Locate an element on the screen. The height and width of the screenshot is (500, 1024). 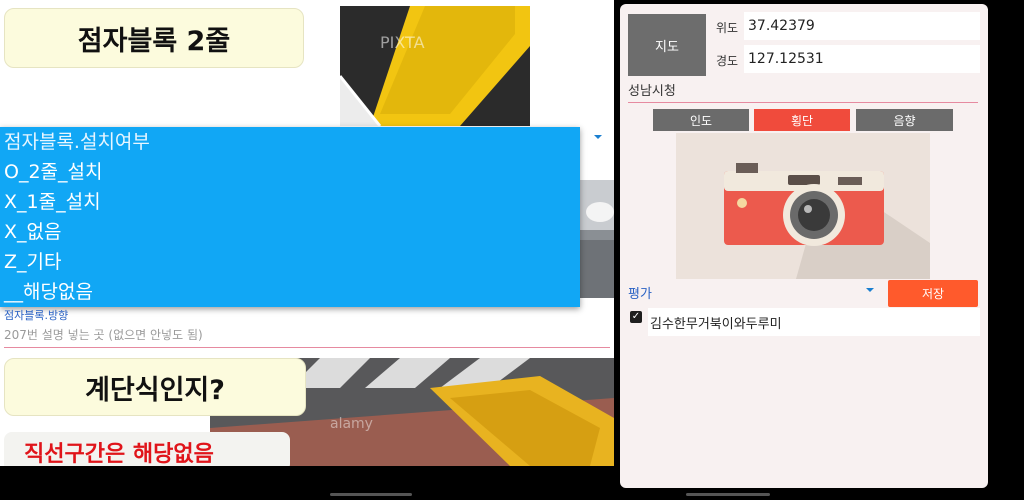
dropdown-option: X_1줄_설치 is located at coordinates (290, 202).